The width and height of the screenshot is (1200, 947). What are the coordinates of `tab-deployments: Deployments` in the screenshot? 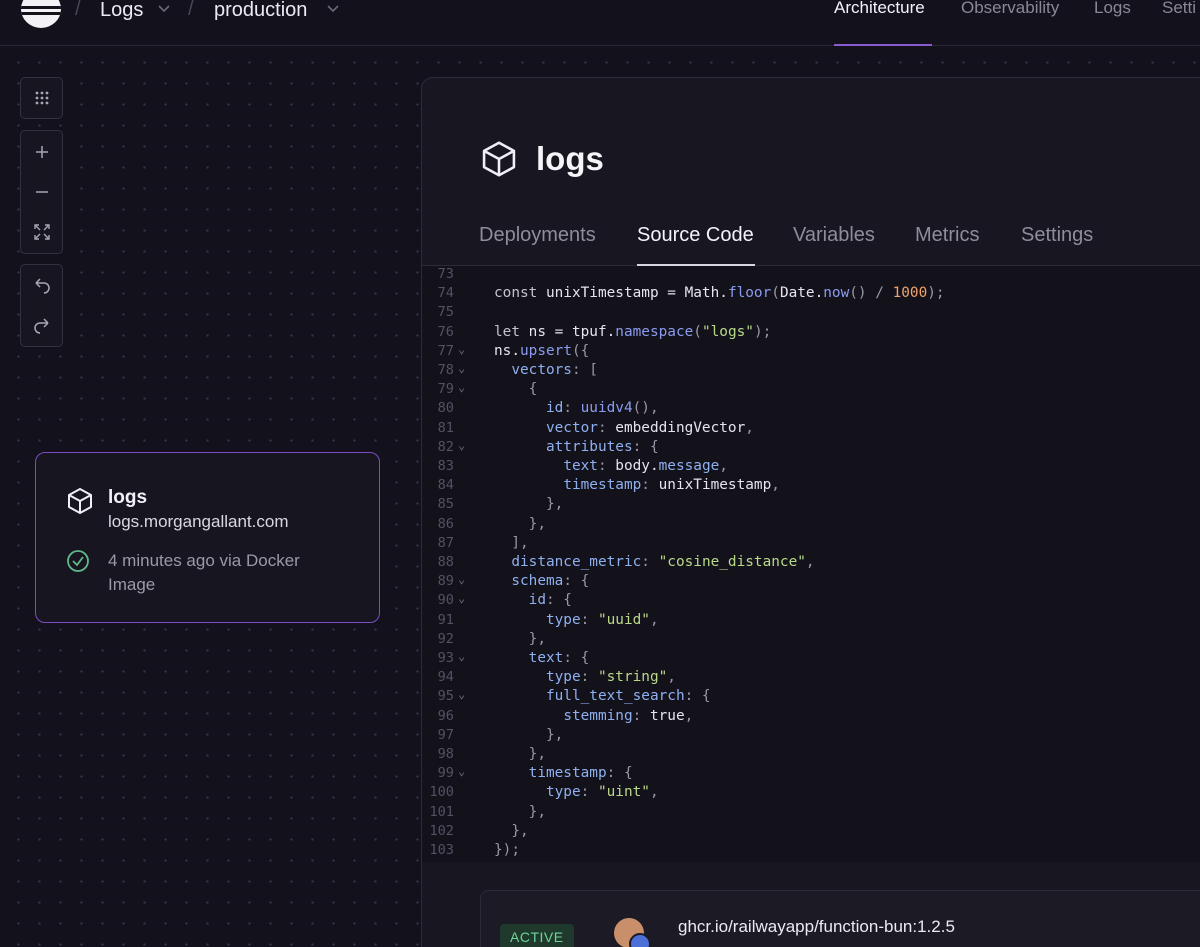 It's located at (537, 235).